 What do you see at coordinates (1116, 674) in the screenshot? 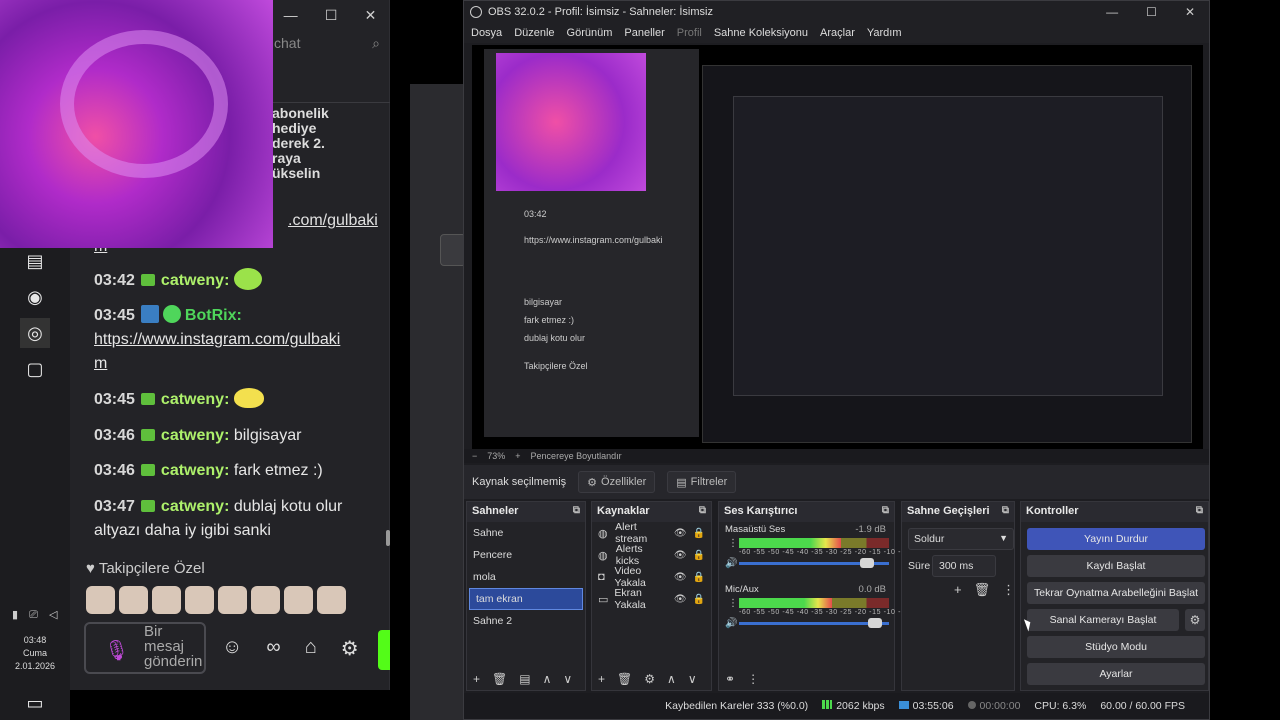
I see `settings-button: Ayarlar` at bounding box center [1116, 674].